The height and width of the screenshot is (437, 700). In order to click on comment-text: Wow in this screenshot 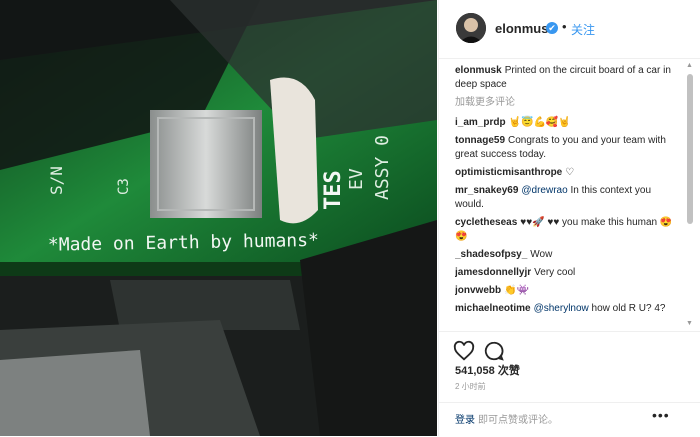, I will do `click(541, 254)`.